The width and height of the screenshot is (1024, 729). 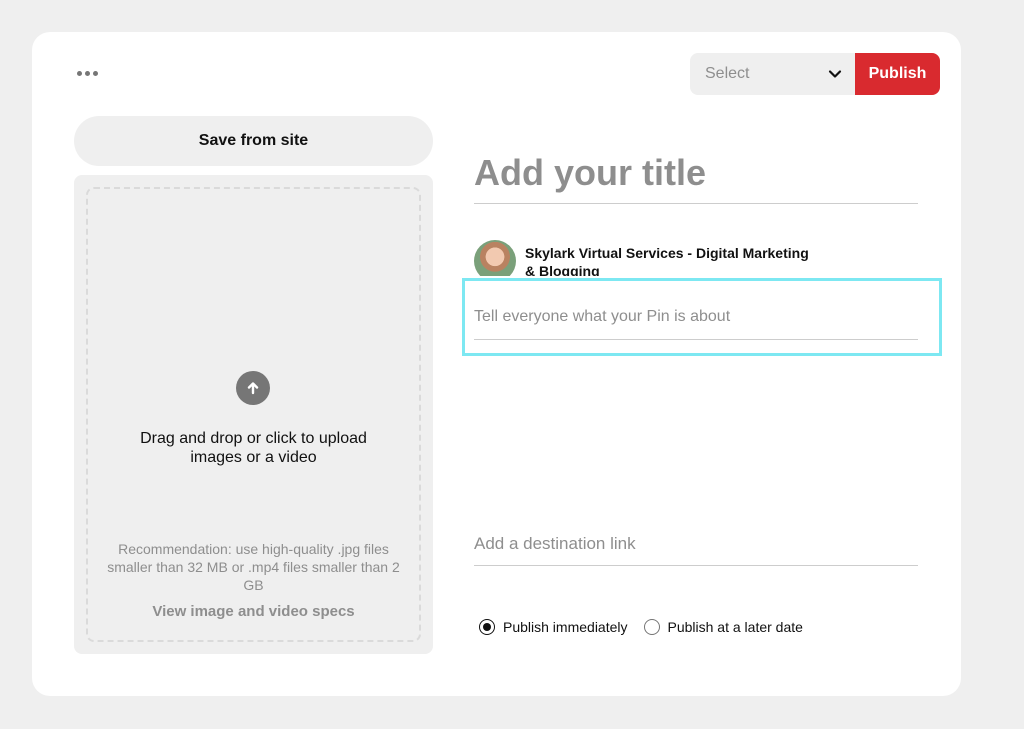 I want to click on publish-immediately-option: Publish immediately, so click(x=553, y=627).